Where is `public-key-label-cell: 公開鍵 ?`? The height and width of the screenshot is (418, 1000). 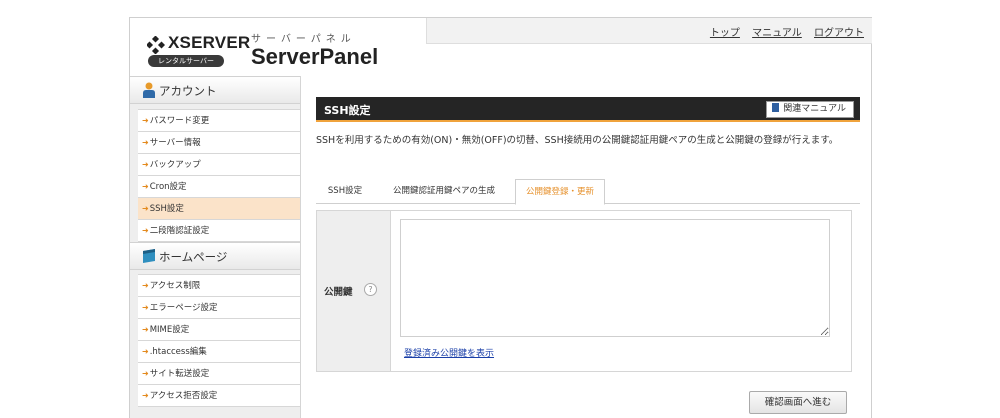 public-key-label-cell: 公開鍵 ? is located at coordinates (354, 291).